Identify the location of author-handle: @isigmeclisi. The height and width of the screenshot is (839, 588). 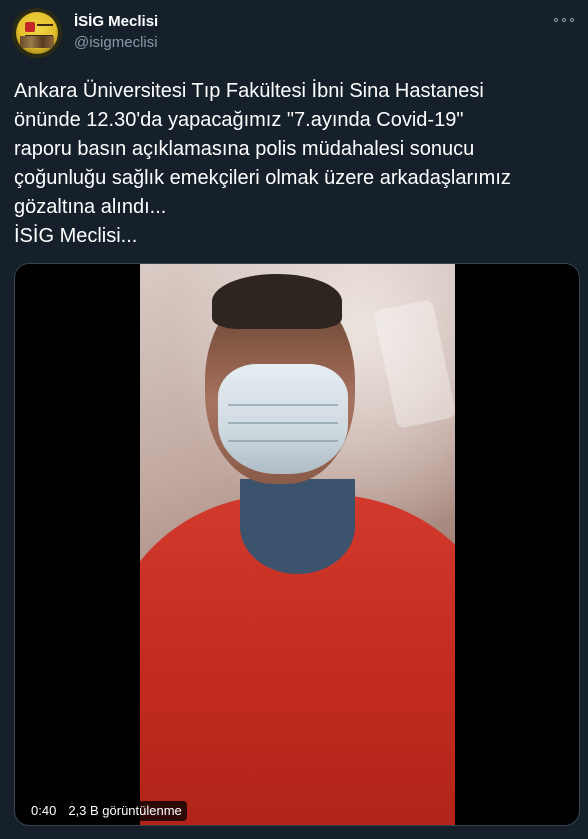
(116, 43).